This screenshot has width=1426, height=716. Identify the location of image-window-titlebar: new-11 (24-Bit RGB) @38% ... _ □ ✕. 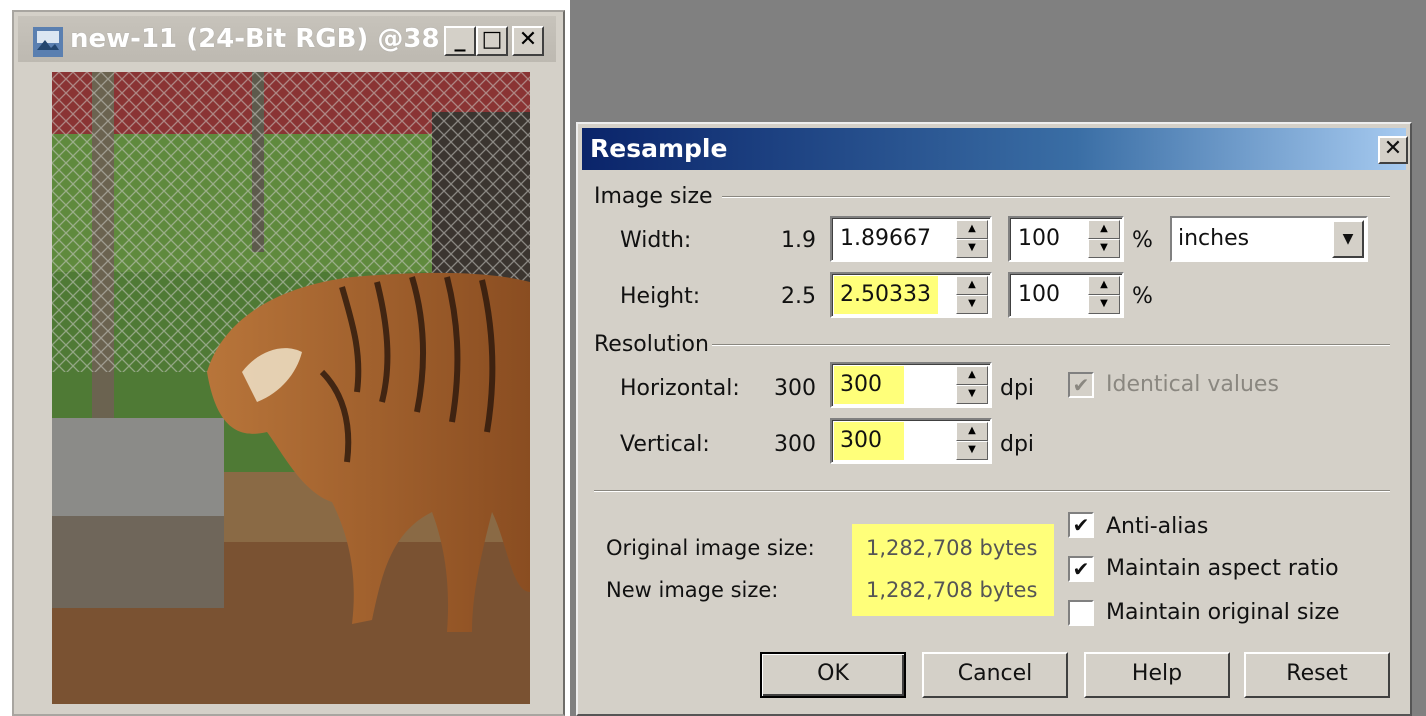
(287, 39).